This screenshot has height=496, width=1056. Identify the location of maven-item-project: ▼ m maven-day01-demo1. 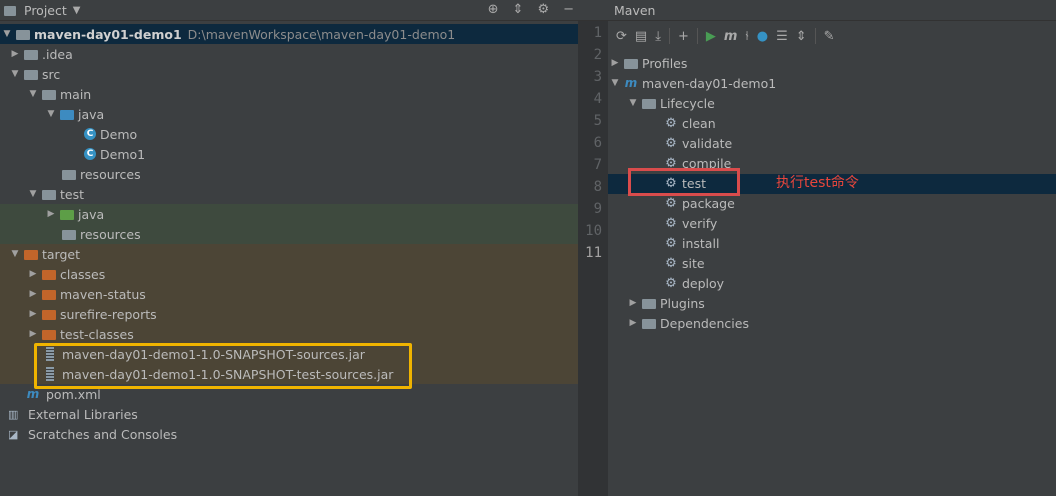
(832, 83).